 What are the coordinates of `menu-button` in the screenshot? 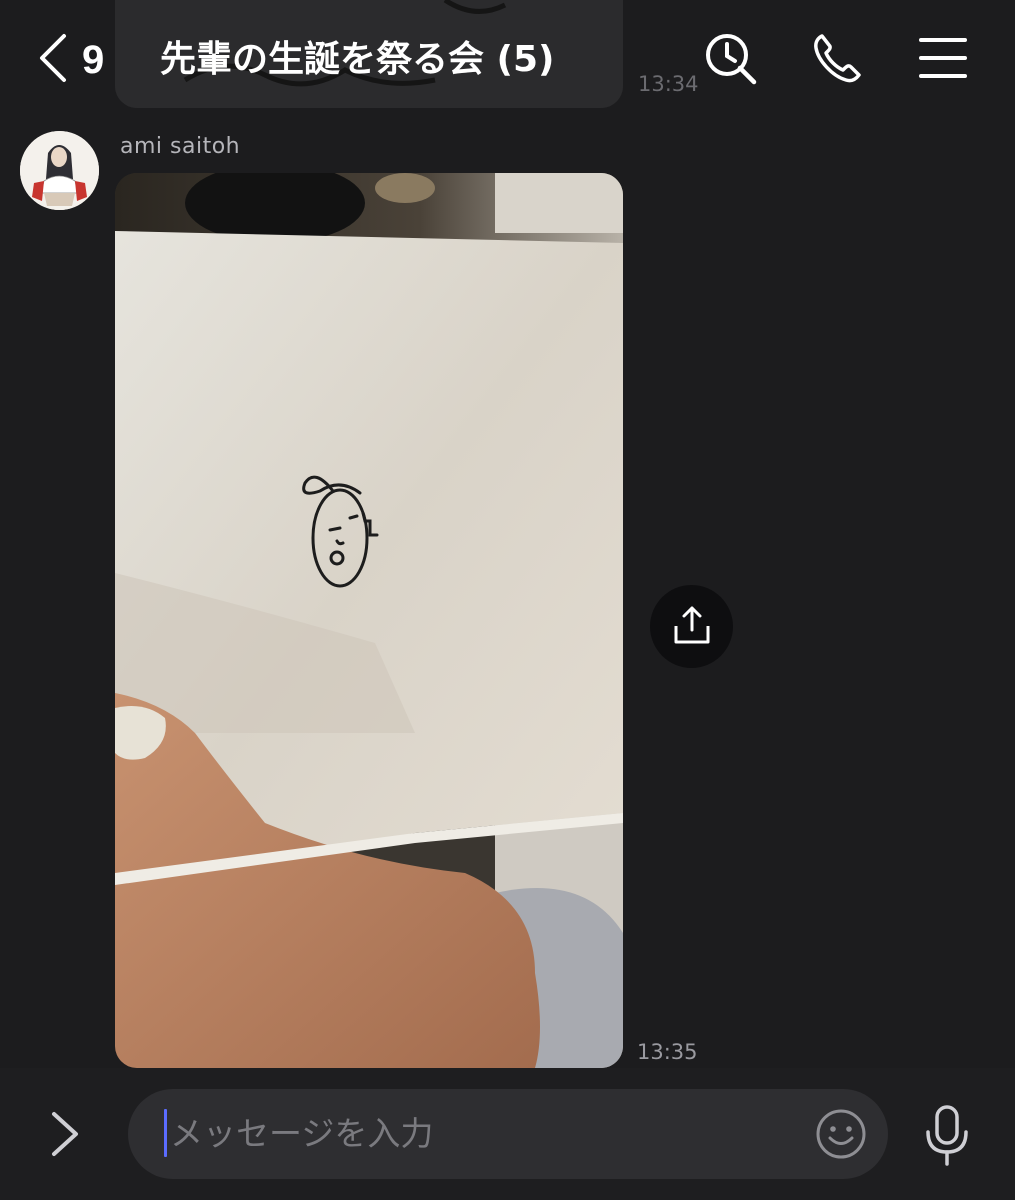 It's located at (943, 58).